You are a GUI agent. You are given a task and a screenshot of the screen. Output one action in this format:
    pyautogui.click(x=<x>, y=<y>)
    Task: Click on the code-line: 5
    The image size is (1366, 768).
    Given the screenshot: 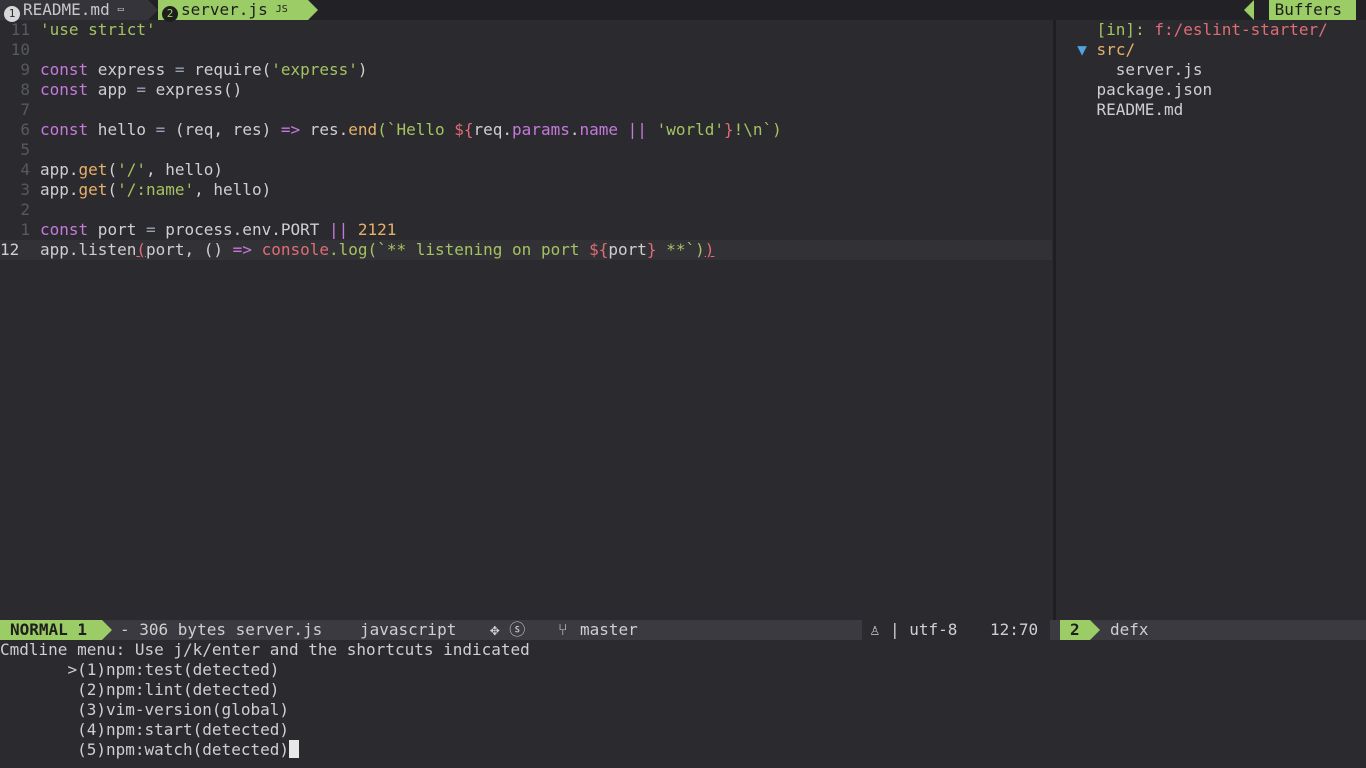 What is the action you would take?
    pyautogui.click(x=526, y=150)
    